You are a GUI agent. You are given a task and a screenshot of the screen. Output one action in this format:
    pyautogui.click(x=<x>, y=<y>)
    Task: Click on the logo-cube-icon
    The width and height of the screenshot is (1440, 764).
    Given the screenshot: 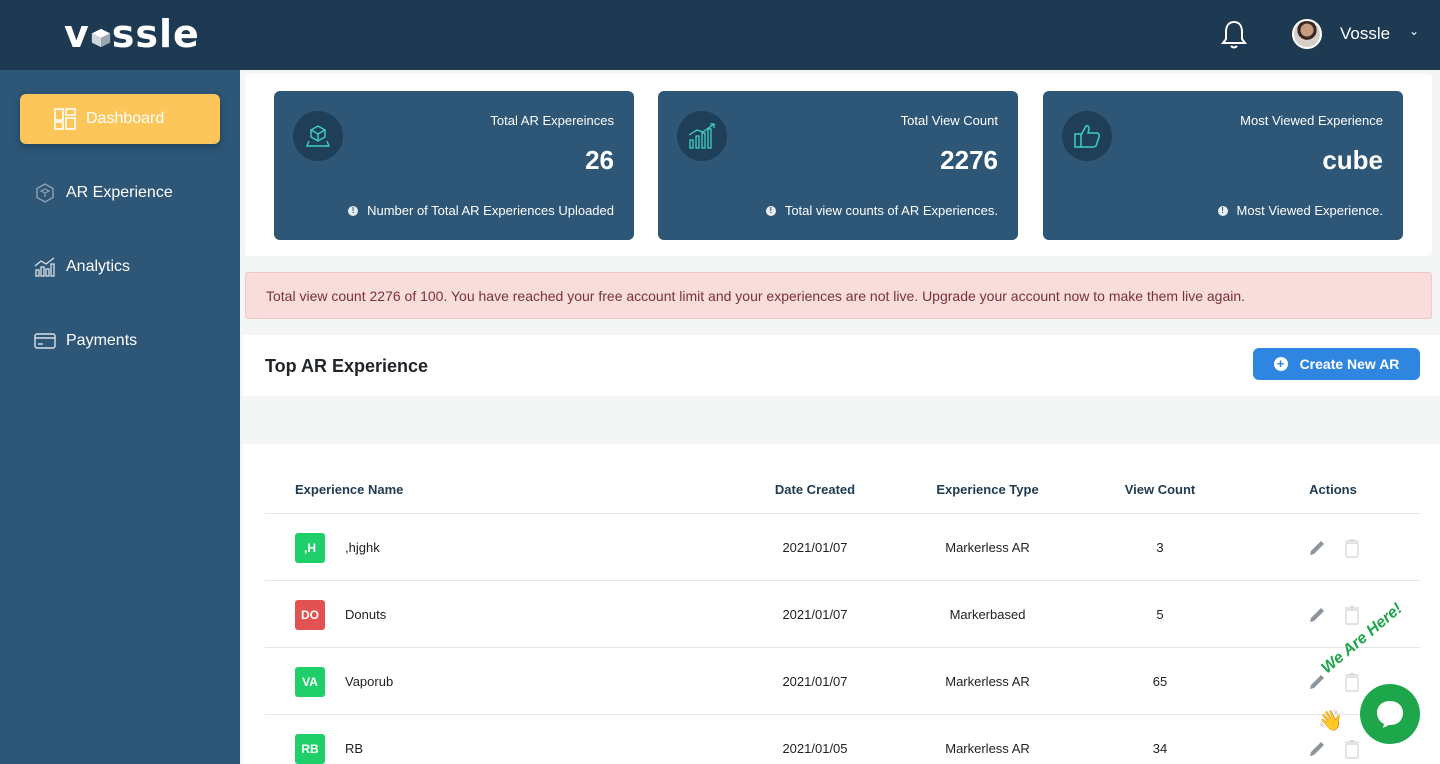 What is the action you would take?
    pyautogui.click(x=100, y=38)
    